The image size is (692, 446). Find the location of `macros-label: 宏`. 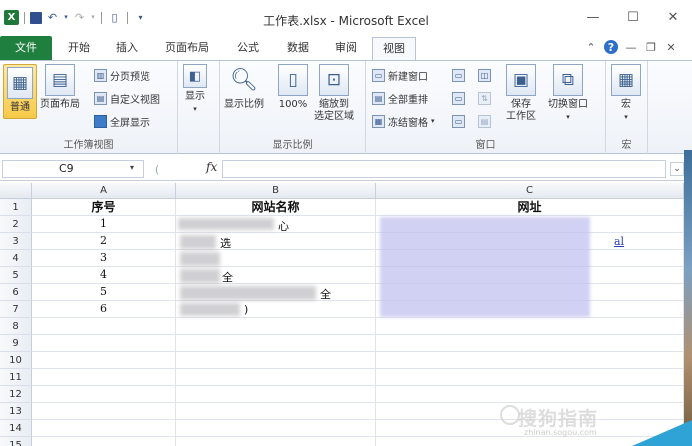

macros-label: 宏 is located at coordinates (626, 104).